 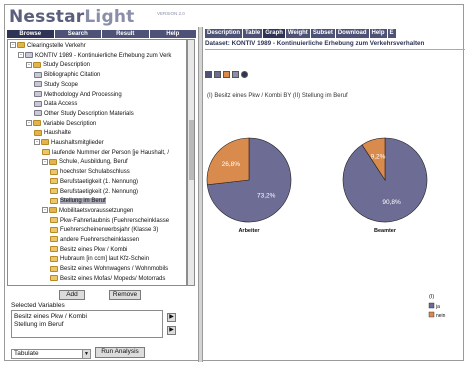 What do you see at coordinates (70, 123) in the screenshot?
I see `tree-item-label: Variable Description` at bounding box center [70, 123].